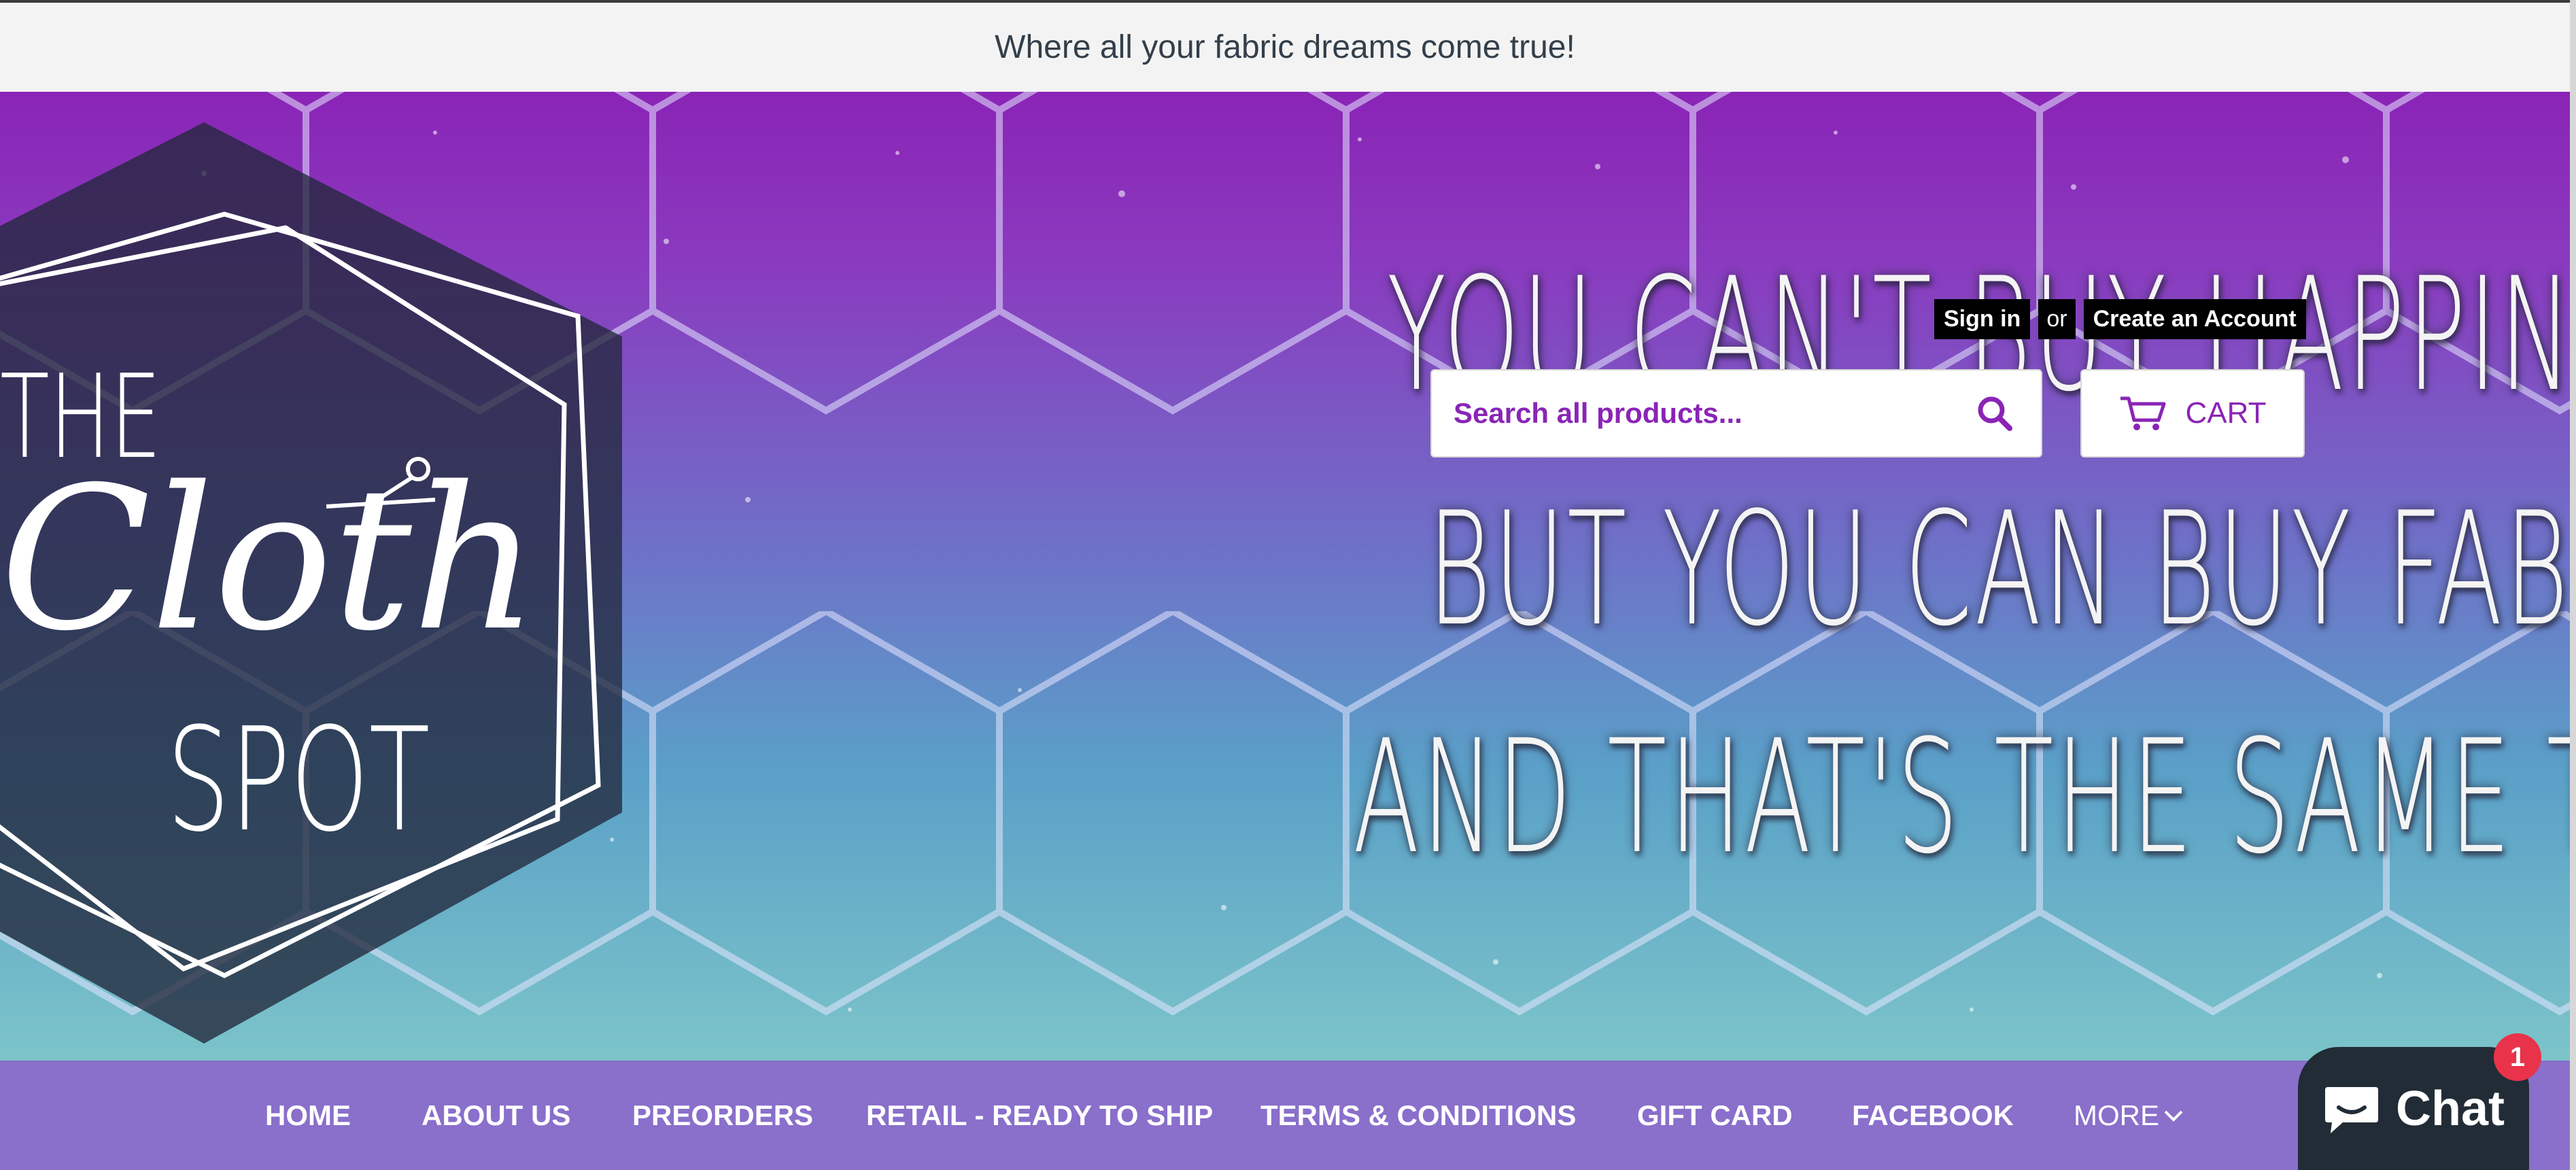  What do you see at coordinates (2450, 1108) in the screenshot?
I see `chat-label: Chat` at bounding box center [2450, 1108].